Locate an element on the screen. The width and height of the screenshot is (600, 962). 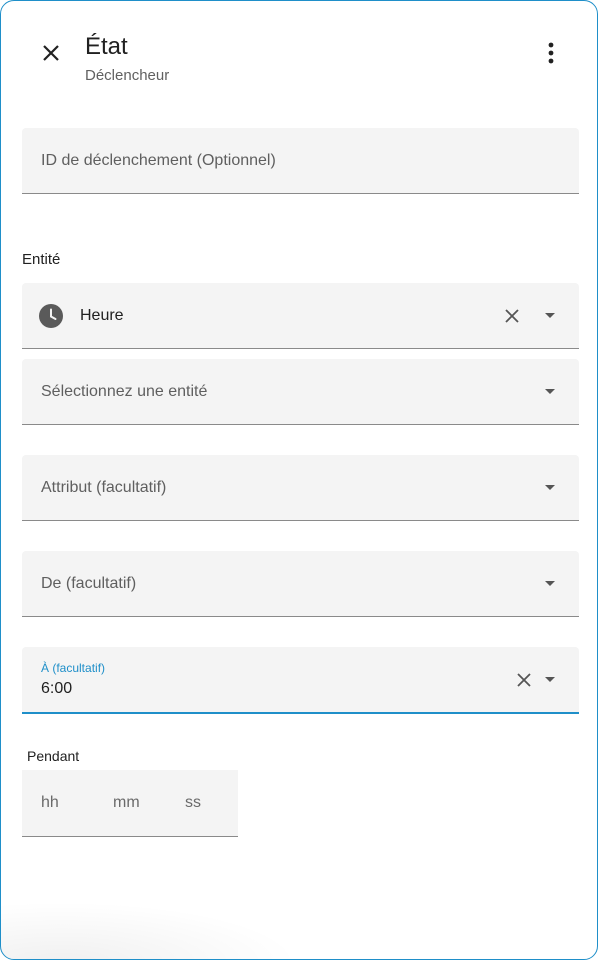
entity-select-field: Sélectionnez une entité is located at coordinates (300, 392).